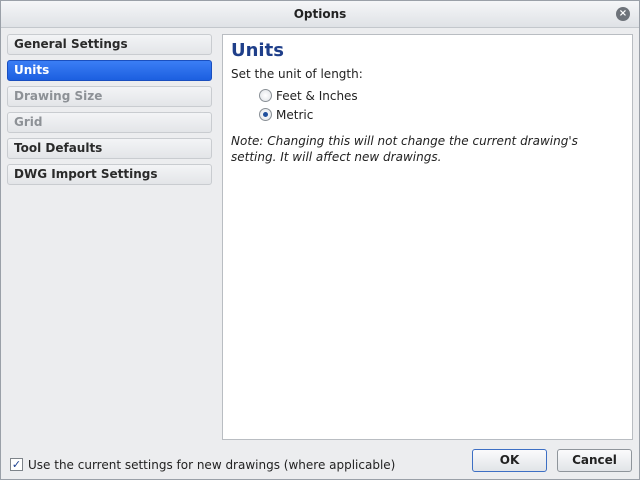 The width and height of the screenshot is (640, 480). I want to click on close-icon: ×, so click(623, 14).